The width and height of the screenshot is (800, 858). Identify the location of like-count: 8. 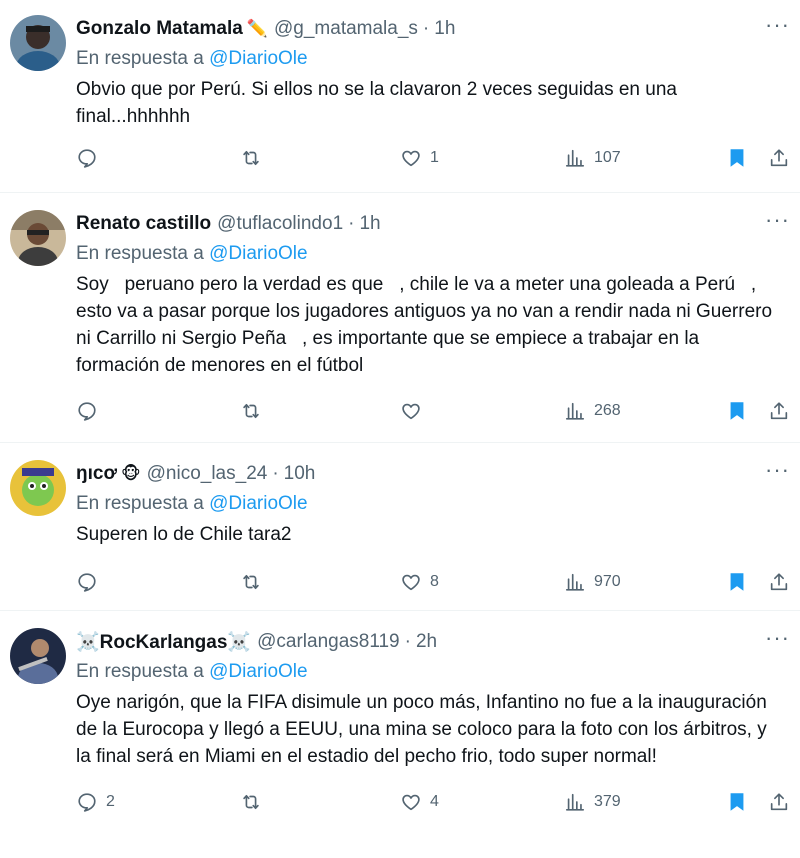
(434, 581).